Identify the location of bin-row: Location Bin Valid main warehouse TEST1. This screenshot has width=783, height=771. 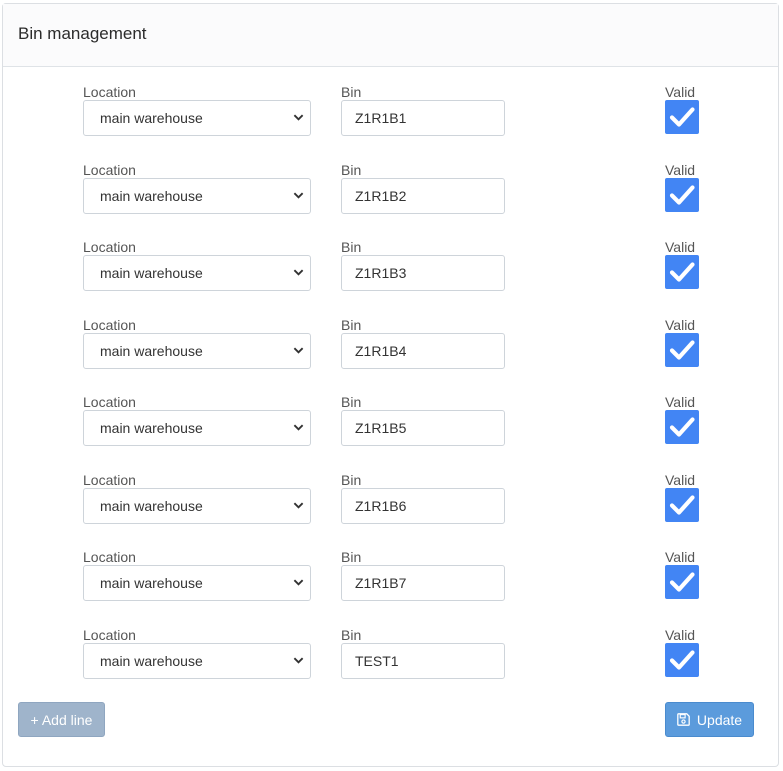
(391, 666).